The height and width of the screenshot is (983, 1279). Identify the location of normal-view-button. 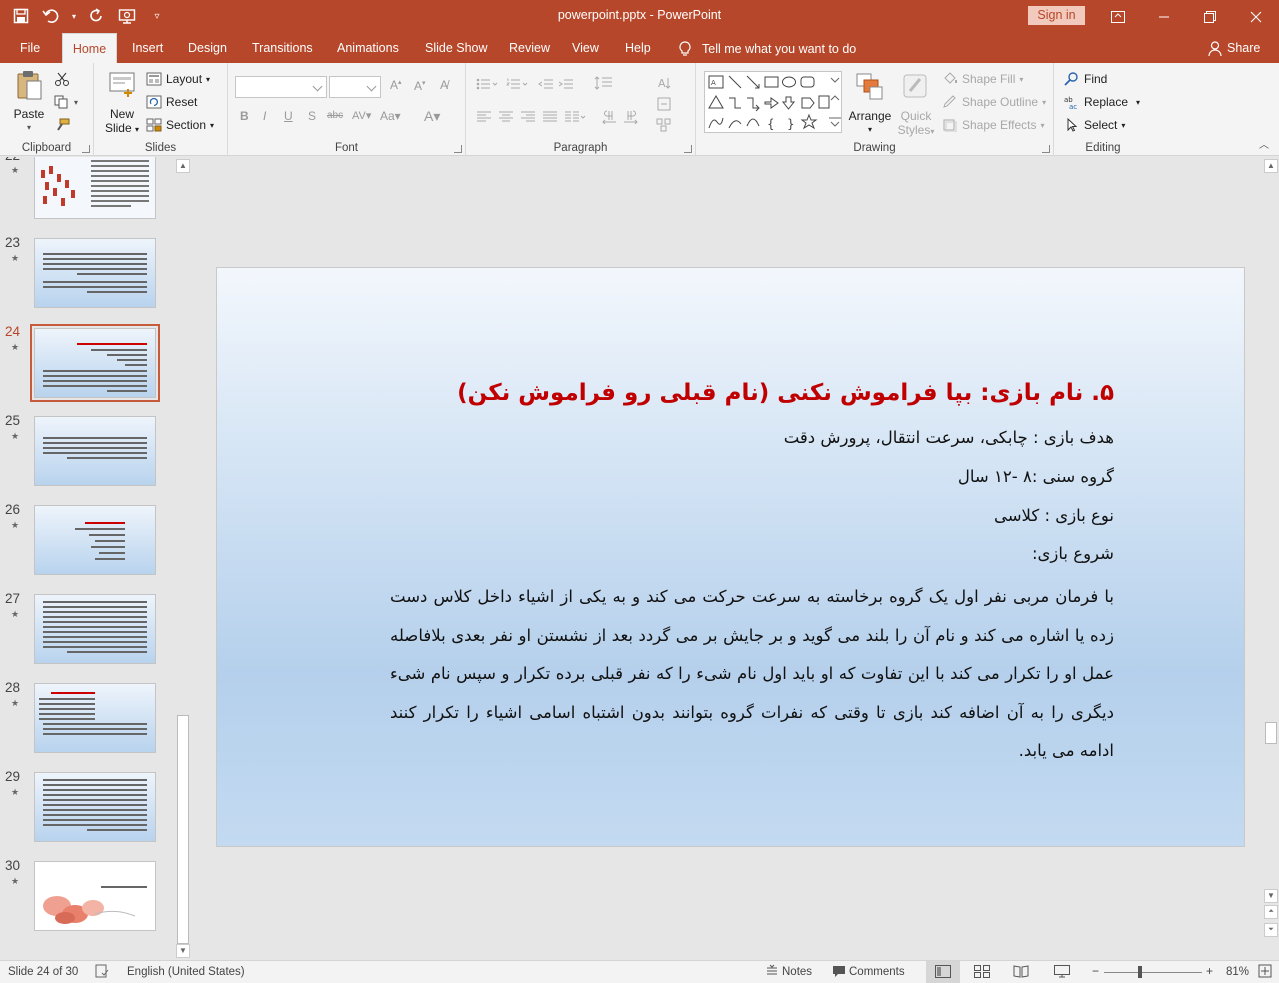
(943, 972).